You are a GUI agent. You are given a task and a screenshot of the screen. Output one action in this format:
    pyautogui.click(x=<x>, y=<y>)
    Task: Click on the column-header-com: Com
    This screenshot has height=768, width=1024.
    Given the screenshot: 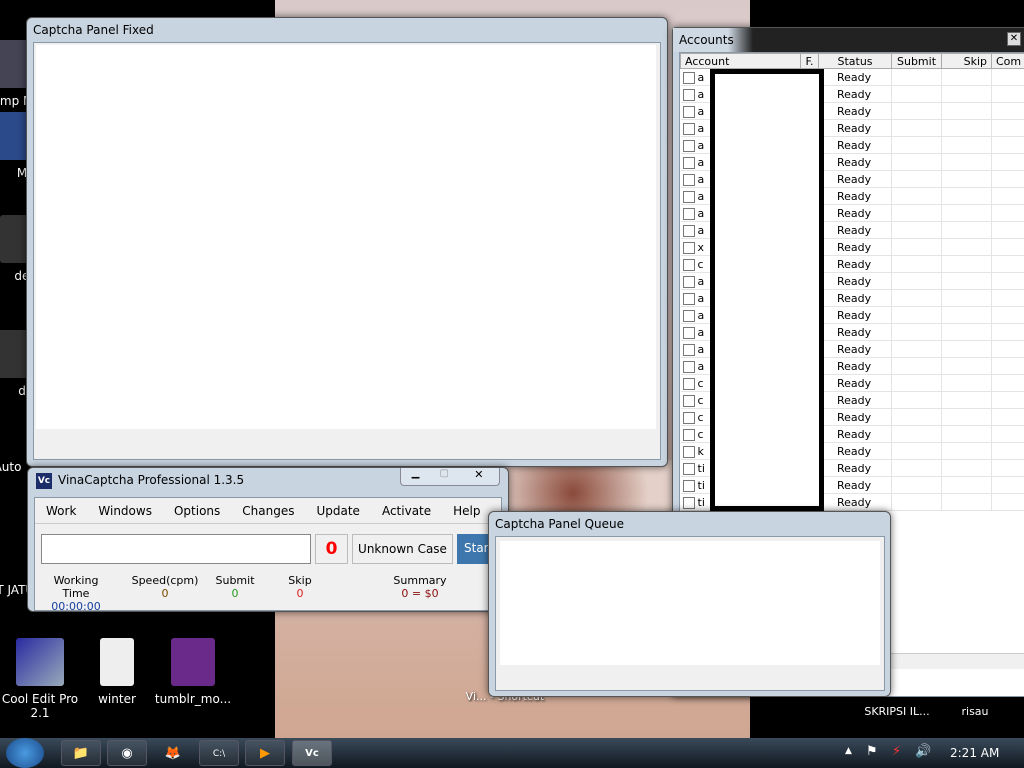 What is the action you would take?
    pyautogui.click(x=1007, y=61)
    